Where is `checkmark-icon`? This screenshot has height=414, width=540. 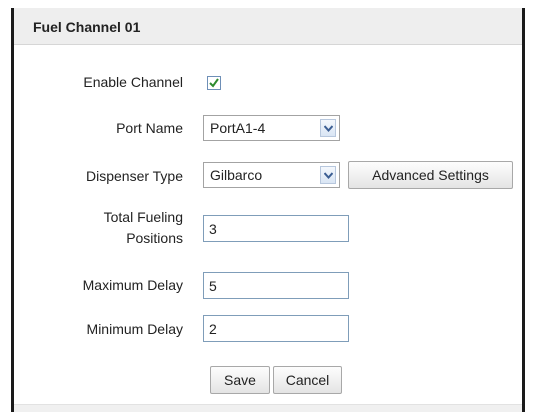 checkmark-icon is located at coordinates (214, 83).